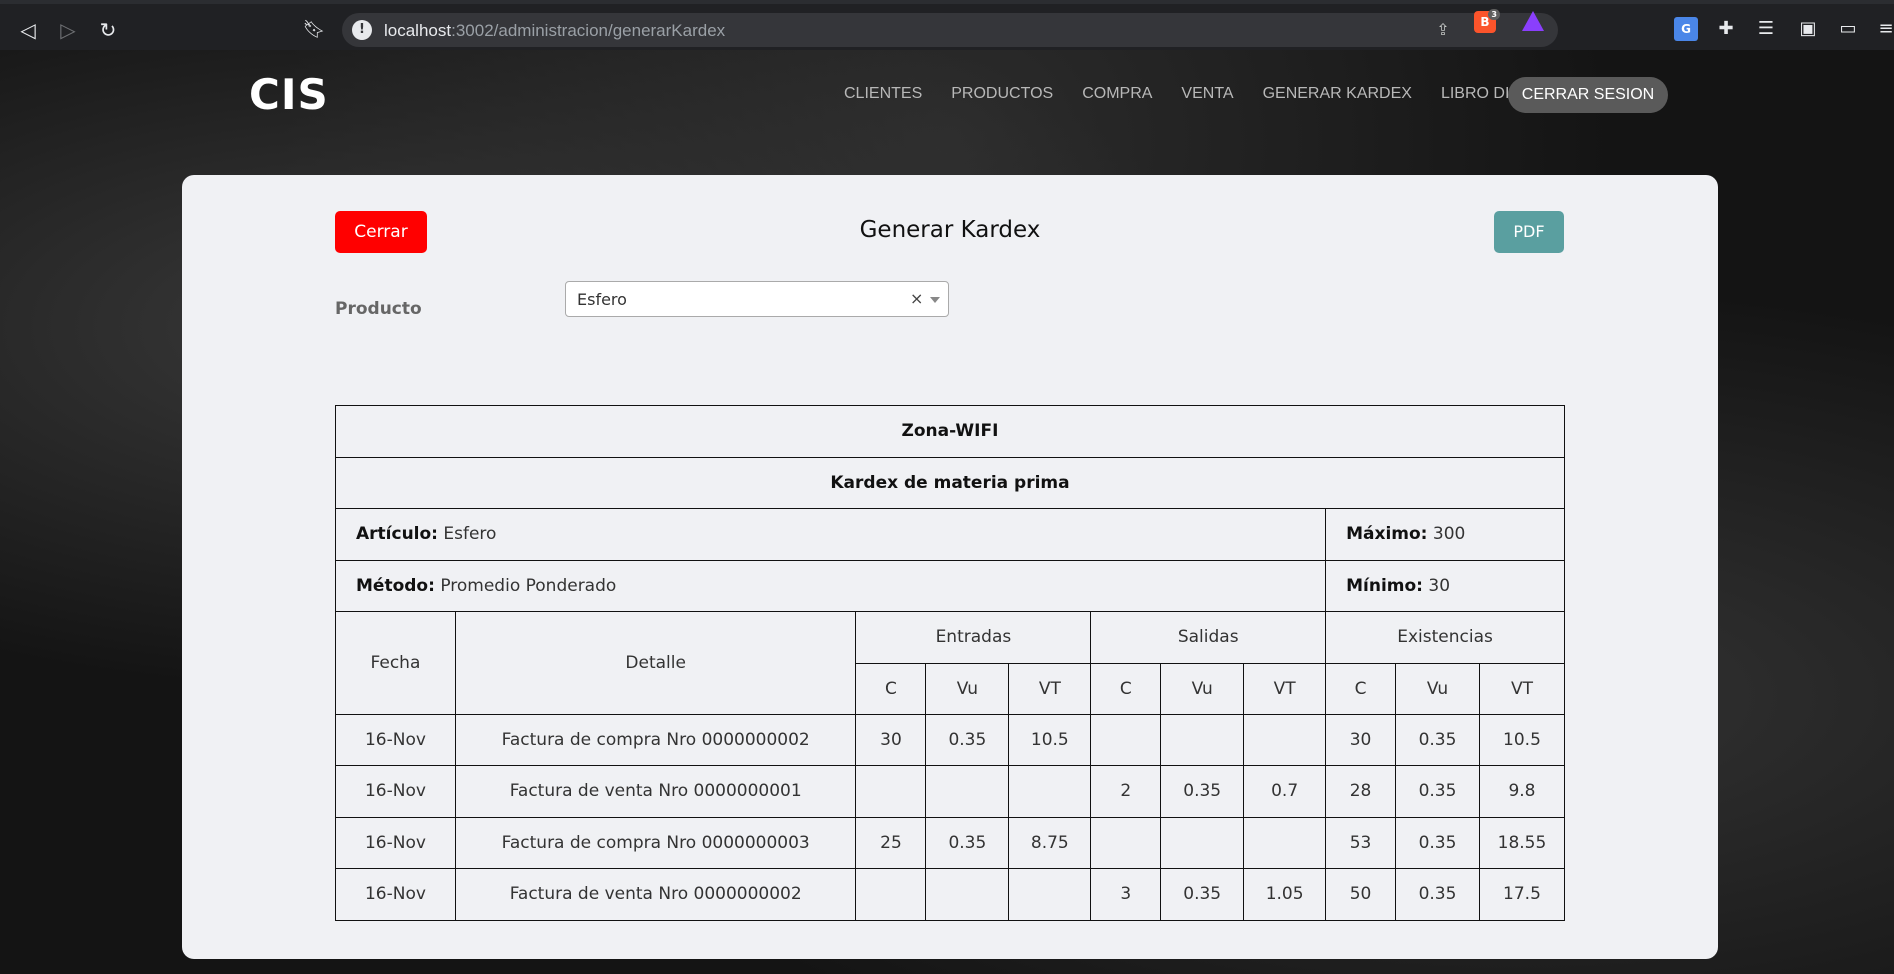  What do you see at coordinates (1445, 585) in the screenshot?
I see `min-cell: Mínimo: 30` at bounding box center [1445, 585].